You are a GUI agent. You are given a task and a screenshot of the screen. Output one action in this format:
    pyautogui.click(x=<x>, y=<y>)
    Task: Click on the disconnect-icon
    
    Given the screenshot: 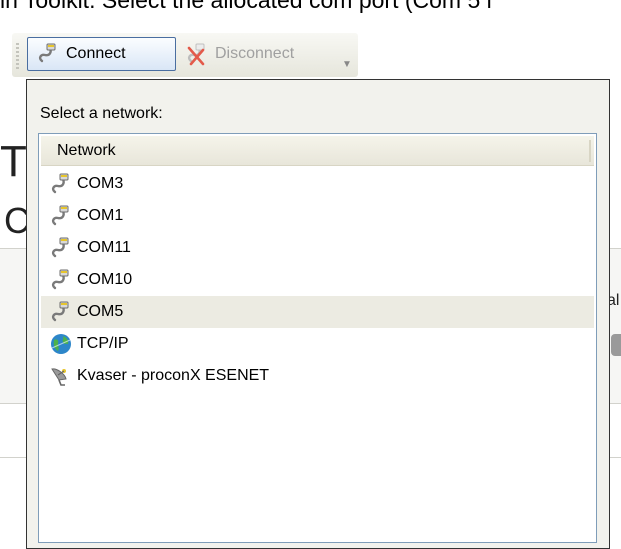 What is the action you would take?
    pyautogui.click(x=196, y=54)
    